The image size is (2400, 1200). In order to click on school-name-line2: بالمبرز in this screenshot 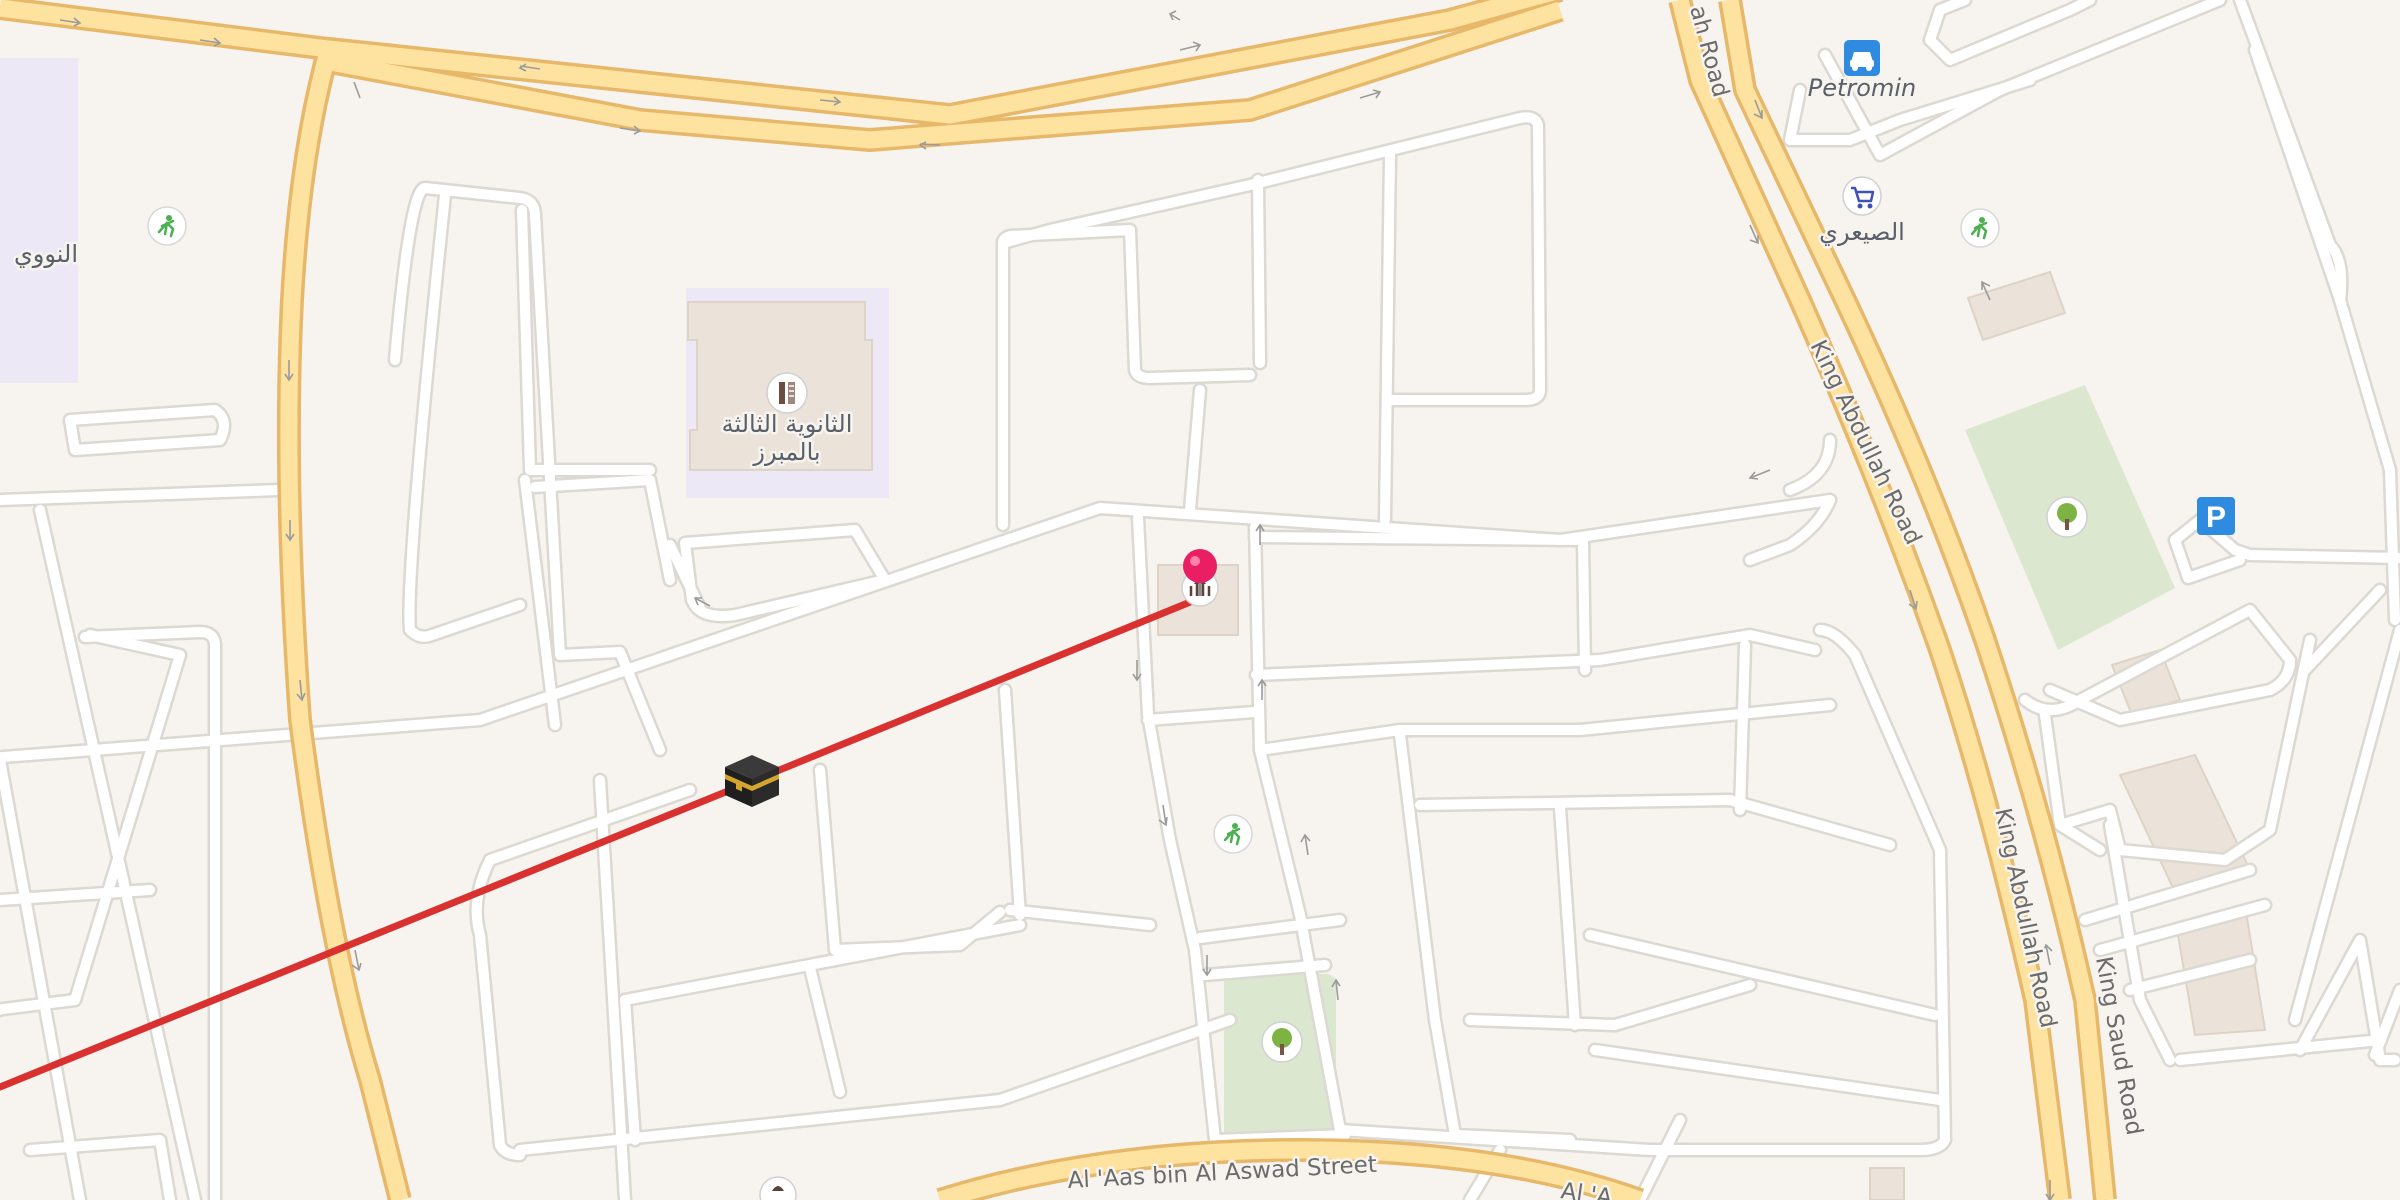, I will do `click(786, 452)`.